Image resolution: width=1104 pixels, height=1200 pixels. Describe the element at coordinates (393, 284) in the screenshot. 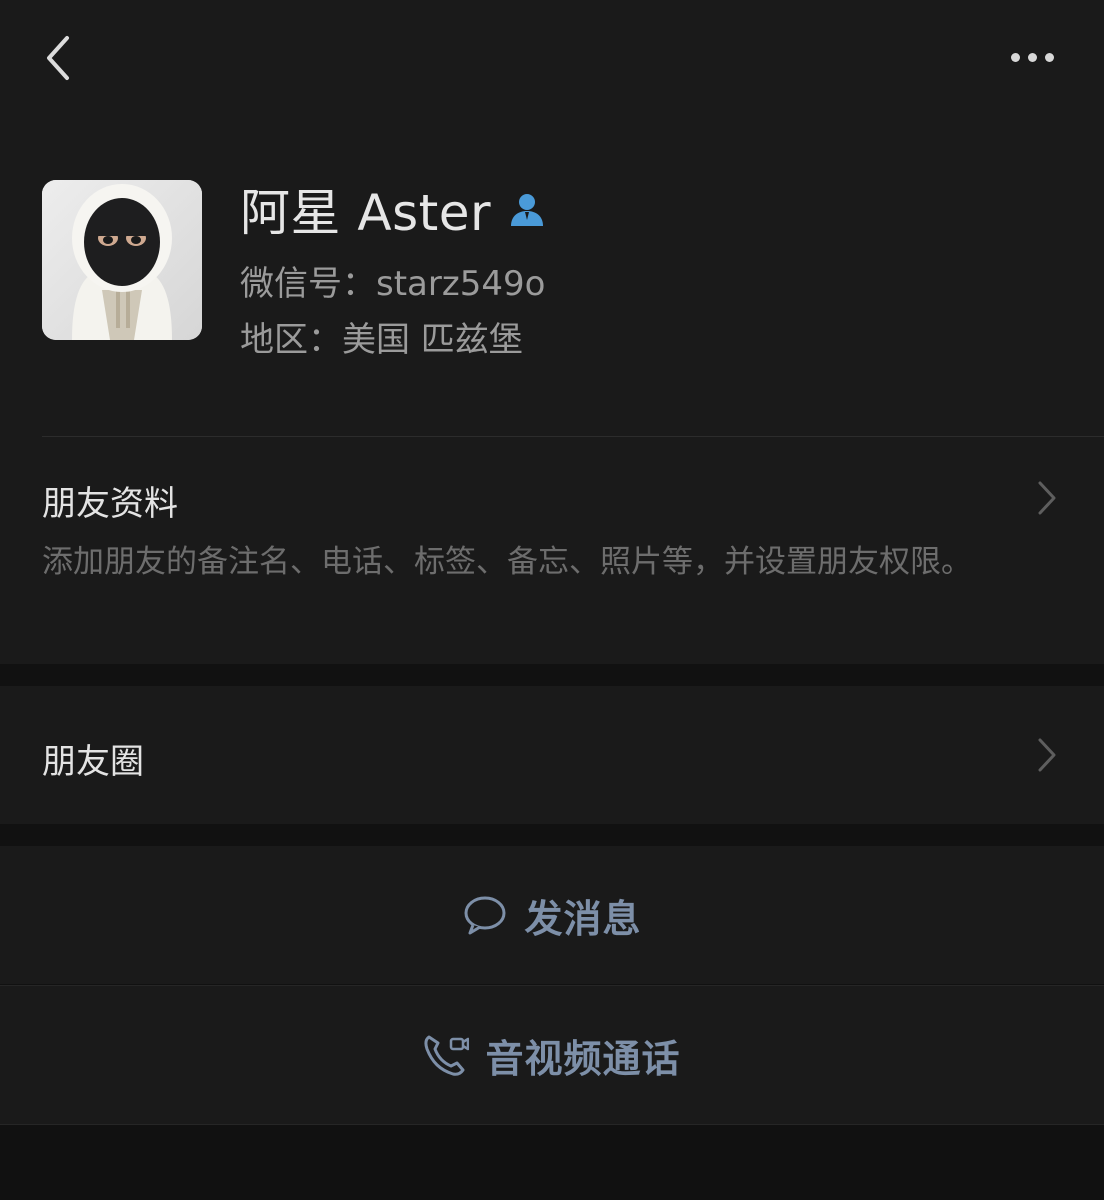

I see `wechat-id: 微信号：starz549o` at that location.